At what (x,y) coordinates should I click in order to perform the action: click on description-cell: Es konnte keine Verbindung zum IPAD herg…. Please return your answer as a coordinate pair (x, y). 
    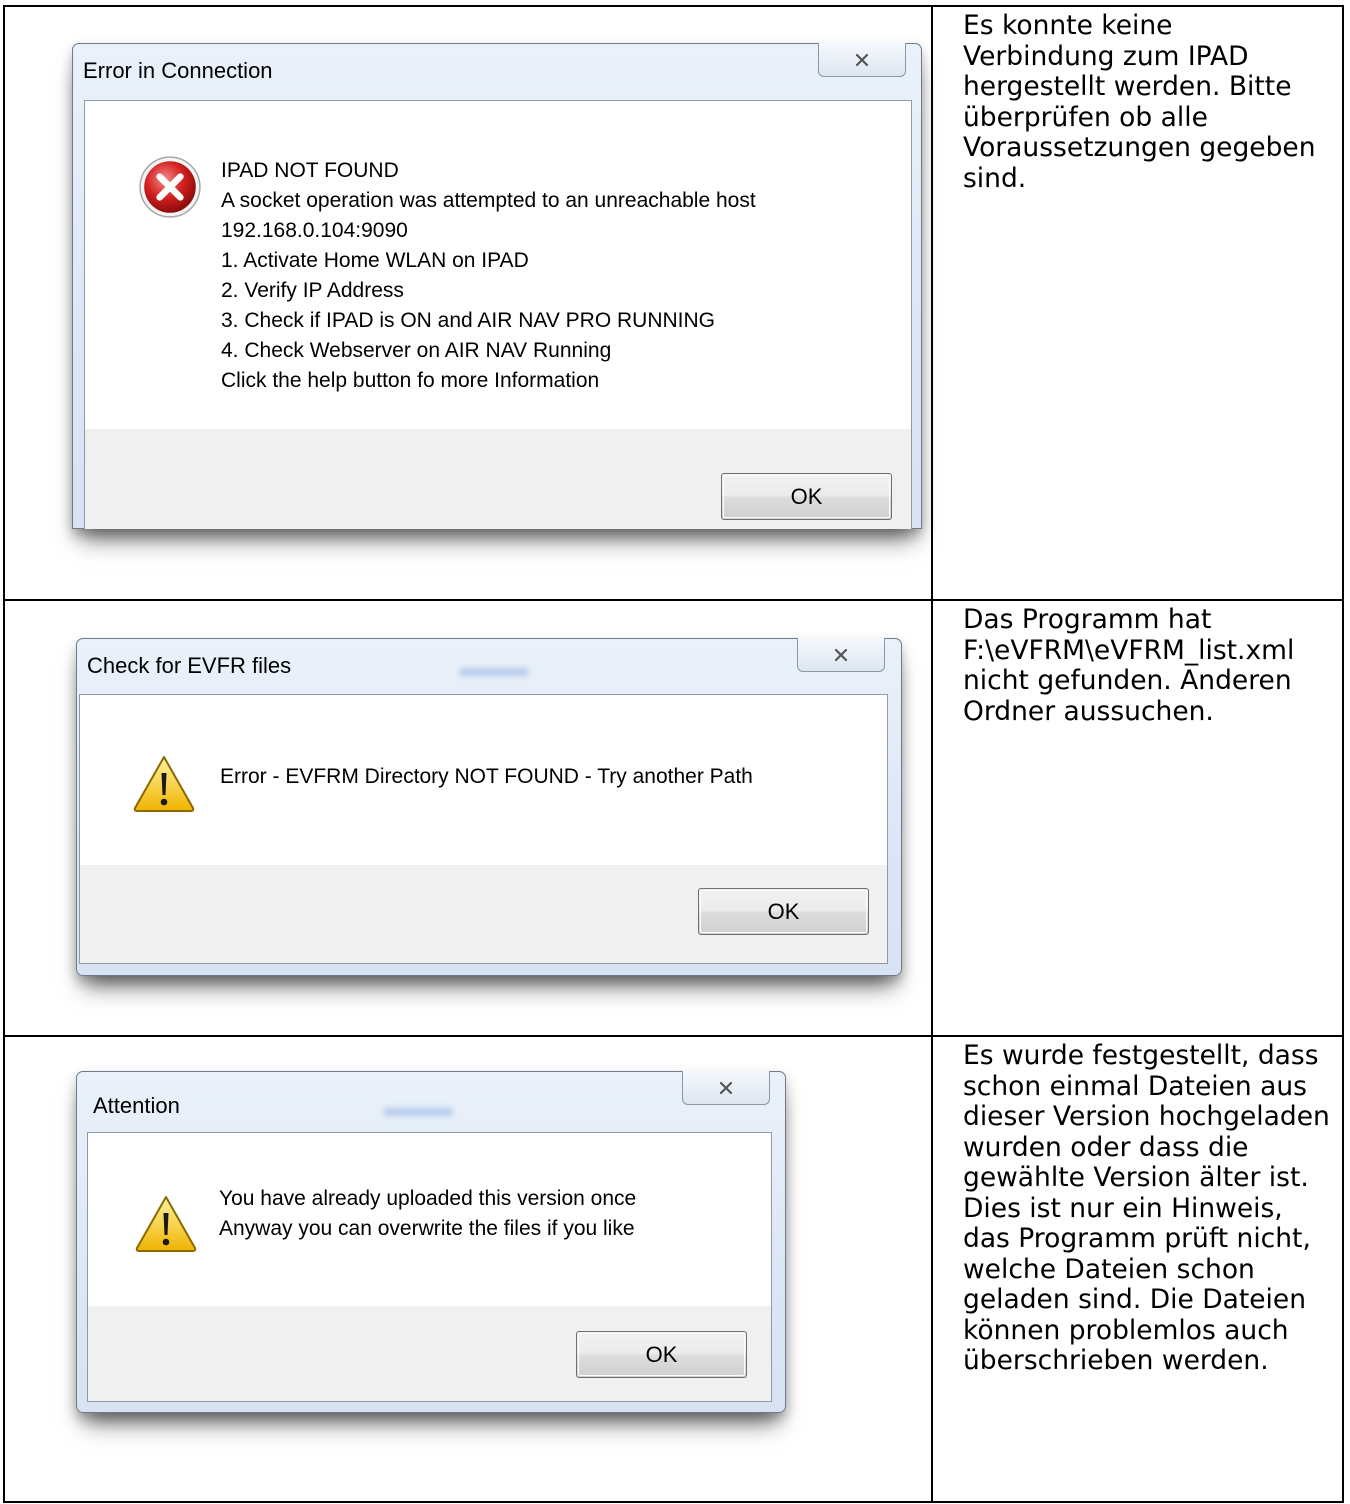
    Looking at the image, I should click on (1137, 303).